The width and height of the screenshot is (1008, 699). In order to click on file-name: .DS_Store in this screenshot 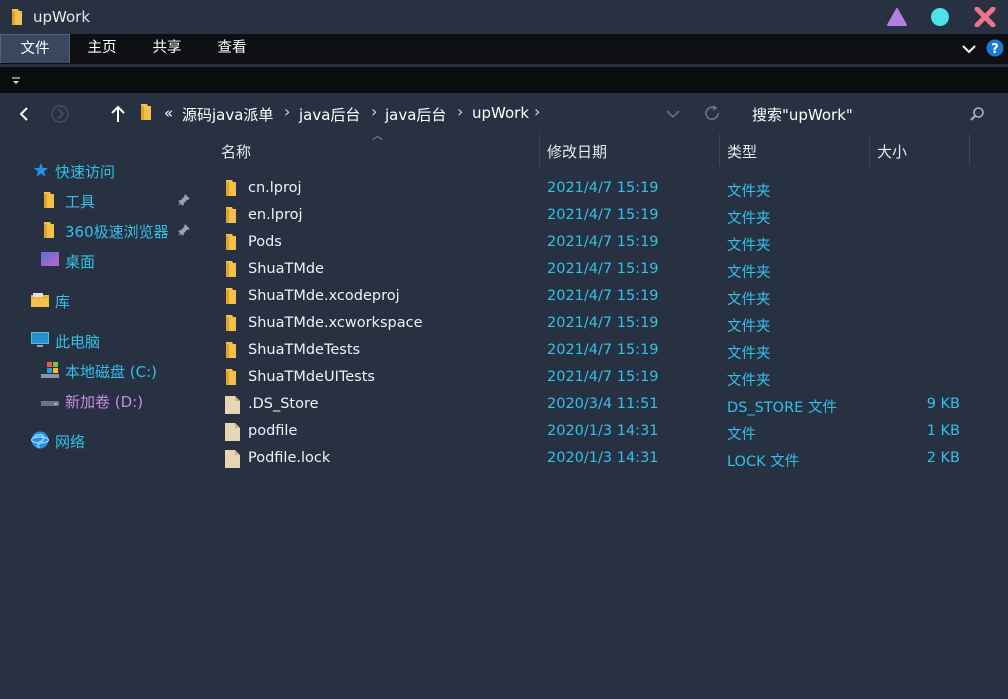, I will do `click(283, 404)`.